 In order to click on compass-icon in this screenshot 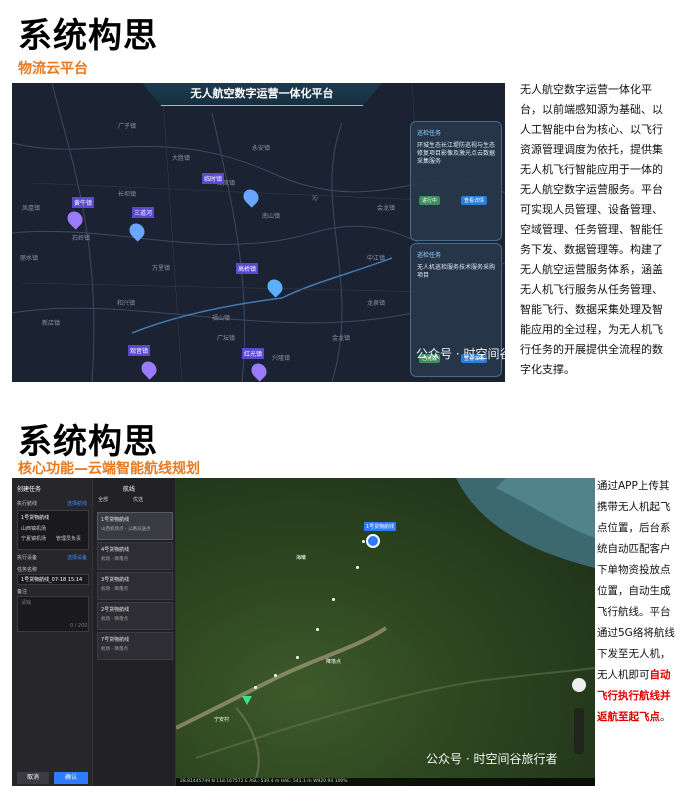, I will do `click(579, 685)`.